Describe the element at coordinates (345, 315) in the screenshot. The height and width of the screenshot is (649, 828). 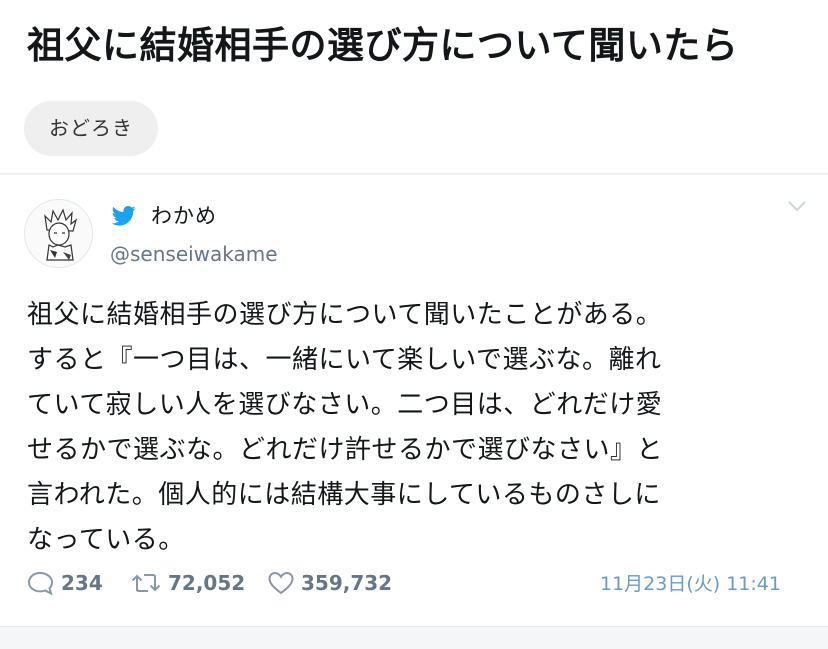
I see `tweet-text-line: 祖父に結婚相手の選び方について聞いたことがある。` at that location.